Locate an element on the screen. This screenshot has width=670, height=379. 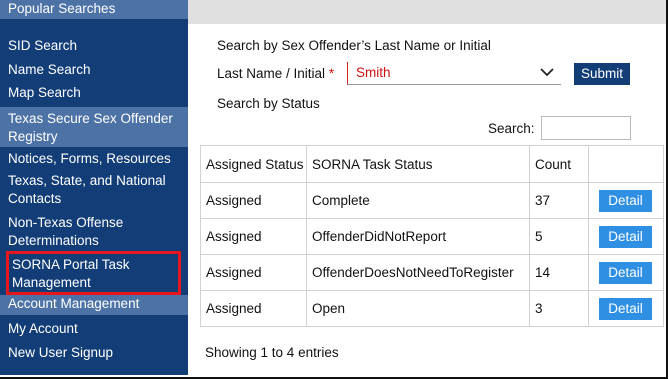
cell-task-status: Complete is located at coordinates (418, 200).